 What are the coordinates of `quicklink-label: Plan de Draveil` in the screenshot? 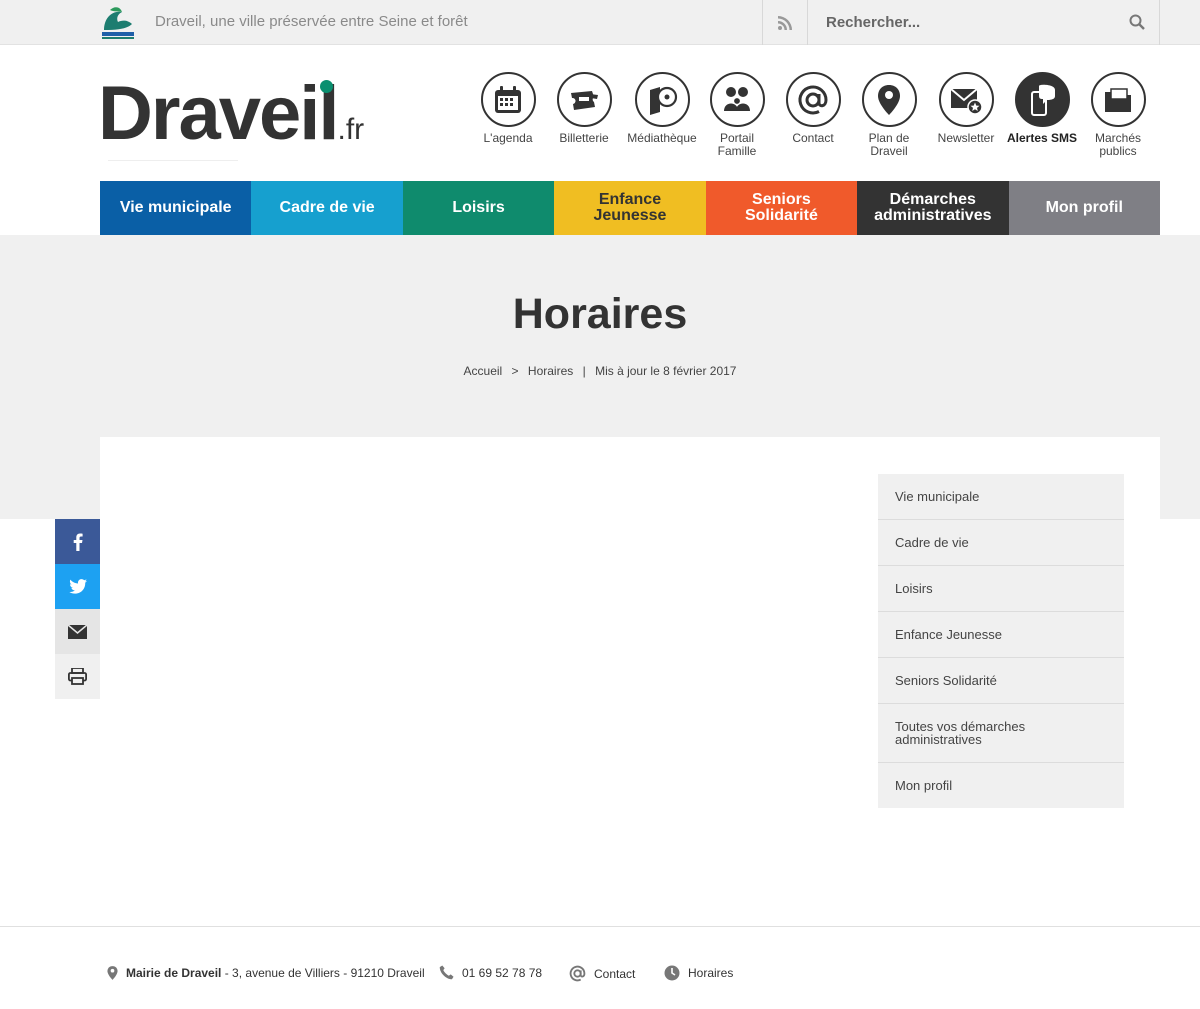 It's located at (889, 144).